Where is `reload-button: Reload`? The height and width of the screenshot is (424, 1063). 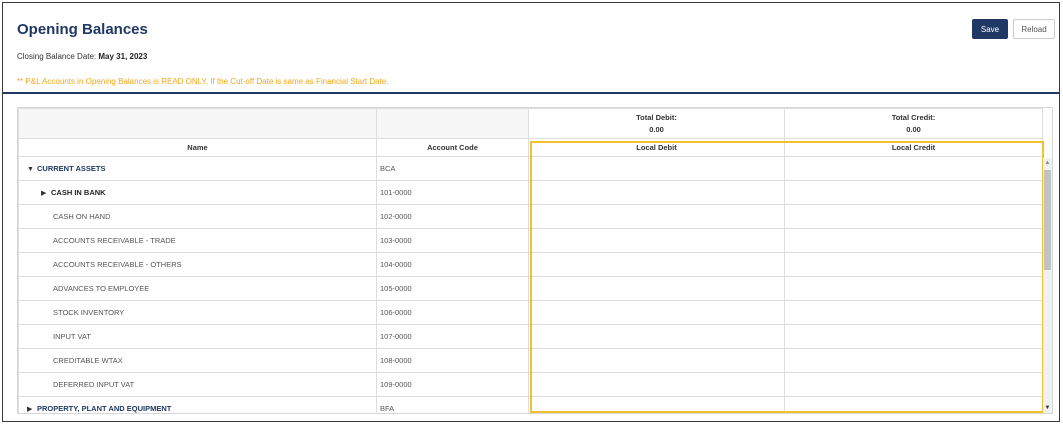 reload-button: Reload is located at coordinates (1034, 29).